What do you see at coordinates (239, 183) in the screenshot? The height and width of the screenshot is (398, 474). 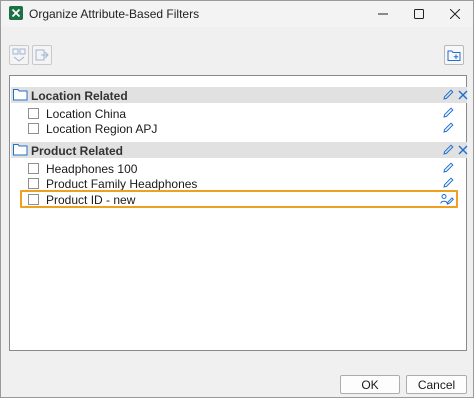 I see `list-item: Product Family Headphones` at bounding box center [239, 183].